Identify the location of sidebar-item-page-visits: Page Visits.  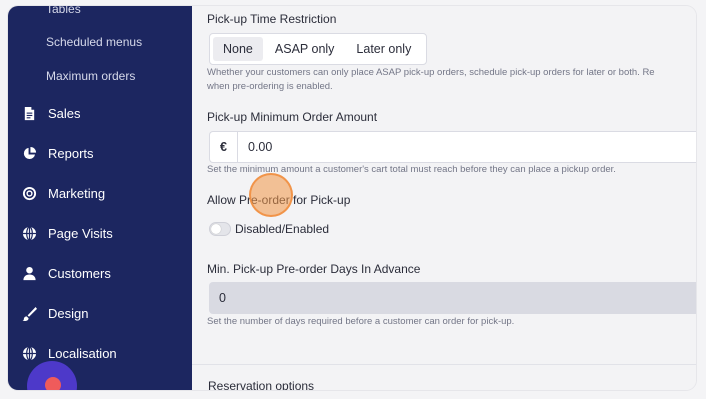
(100, 233).